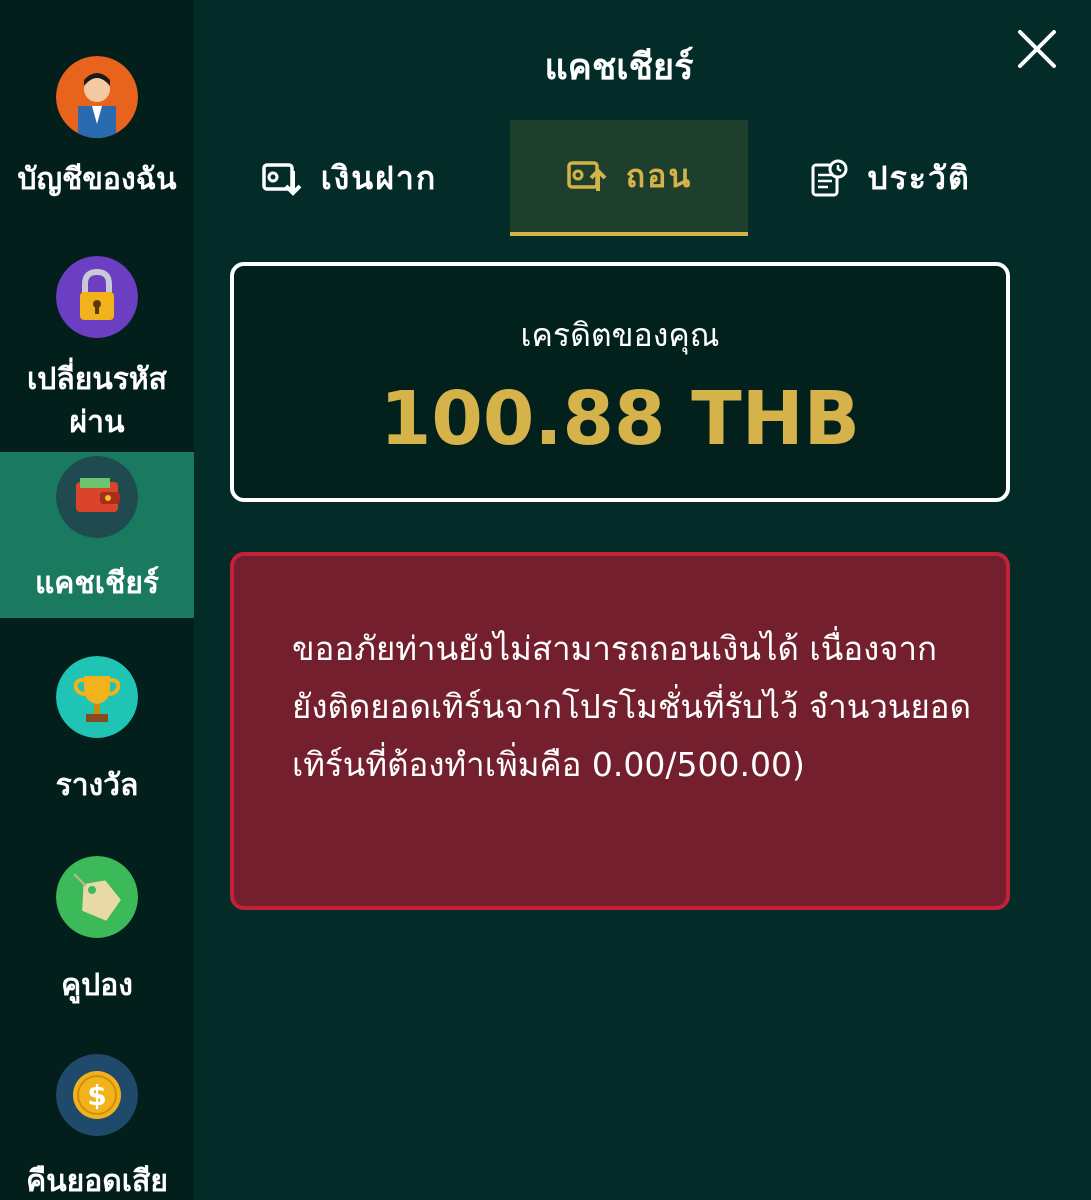 The height and width of the screenshot is (1200, 1091). I want to click on padlock-icon, so click(97, 297).